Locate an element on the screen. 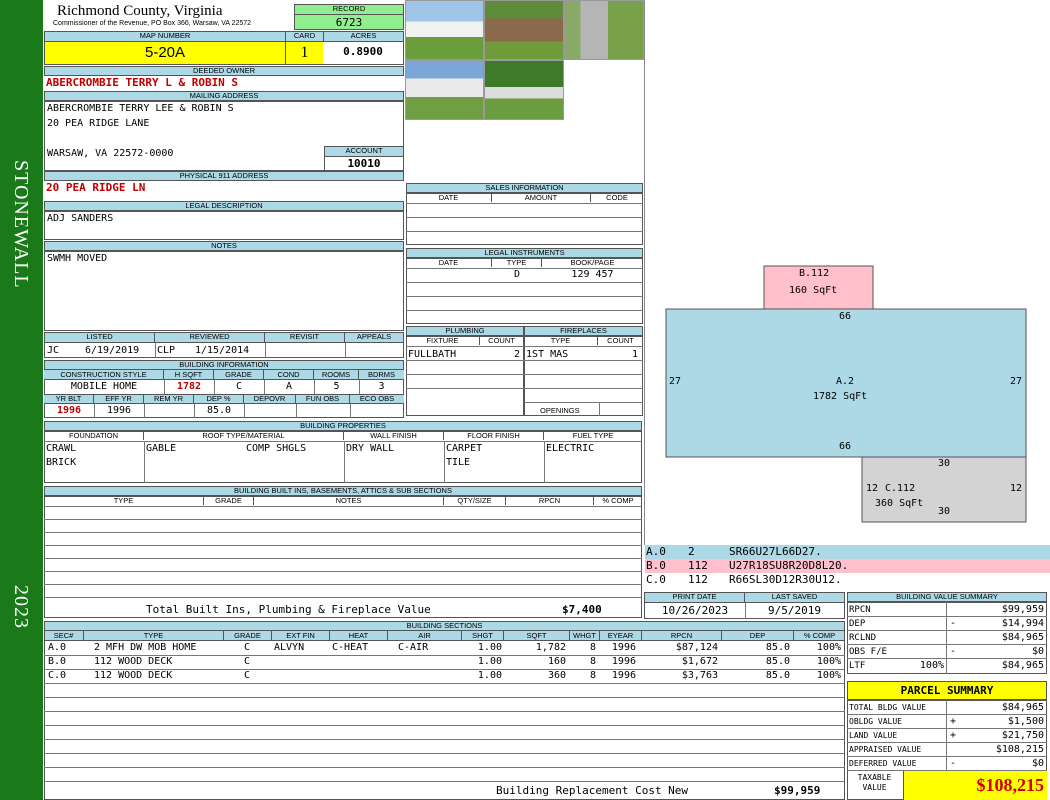 This screenshot has height=800, width=1050. fireplaces-box is located at coordinates (583, 376).